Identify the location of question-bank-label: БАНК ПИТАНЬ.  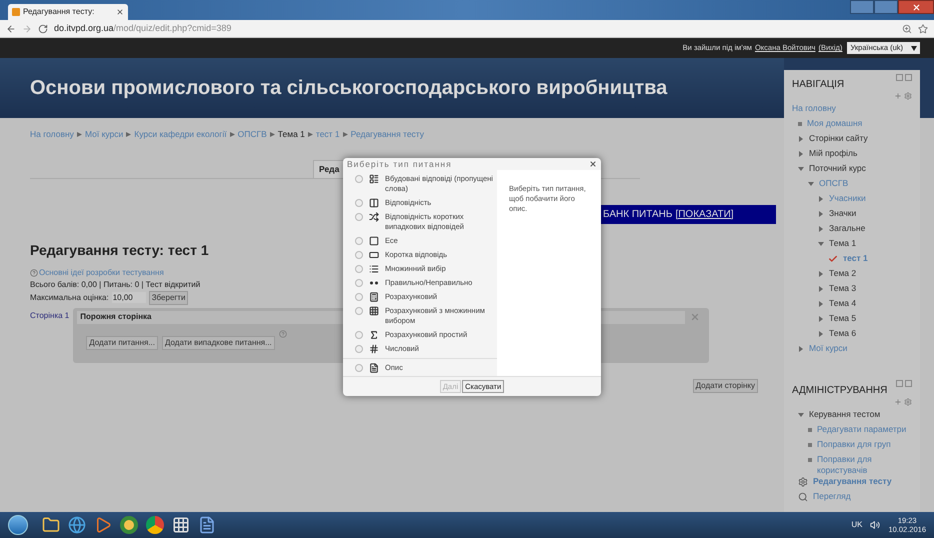
(637, 215).